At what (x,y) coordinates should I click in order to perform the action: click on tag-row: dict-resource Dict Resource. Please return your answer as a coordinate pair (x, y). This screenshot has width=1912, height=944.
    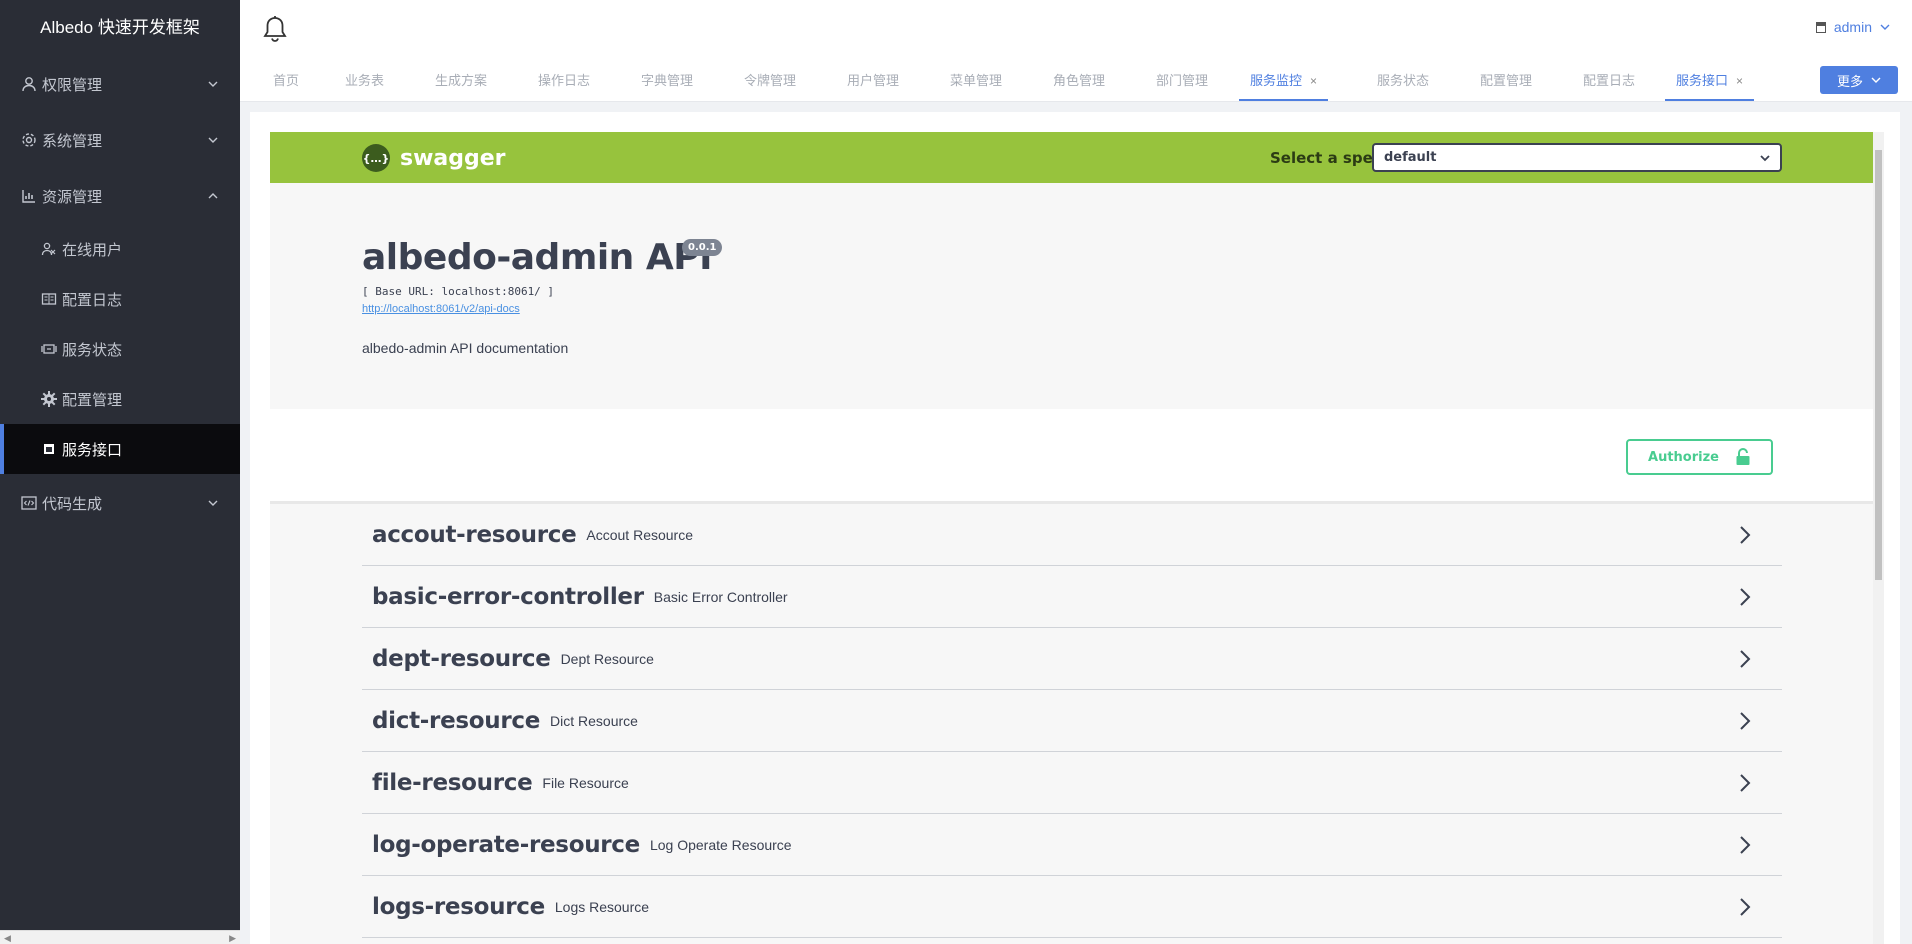
    Looking at the image, I should click on (1072, 721).